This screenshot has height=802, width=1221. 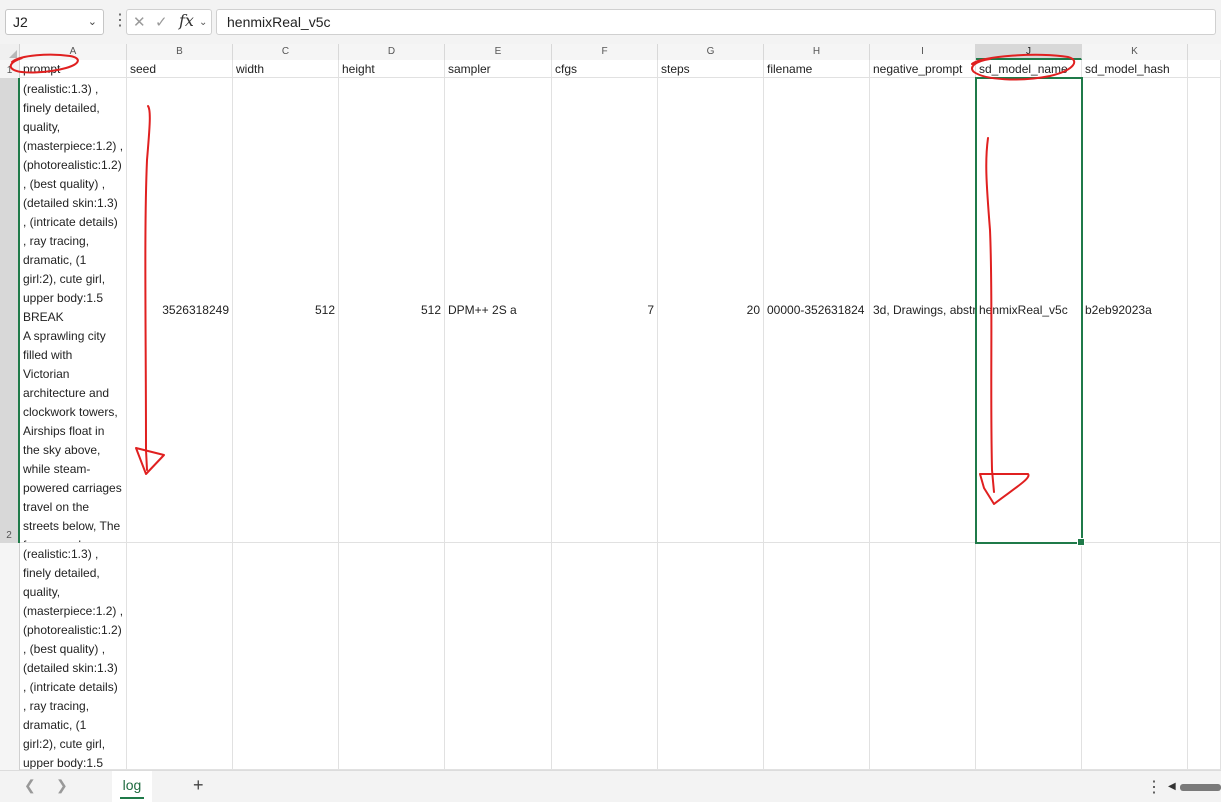 I want to click on check-icon: ✓, so click(x=161, y=22).